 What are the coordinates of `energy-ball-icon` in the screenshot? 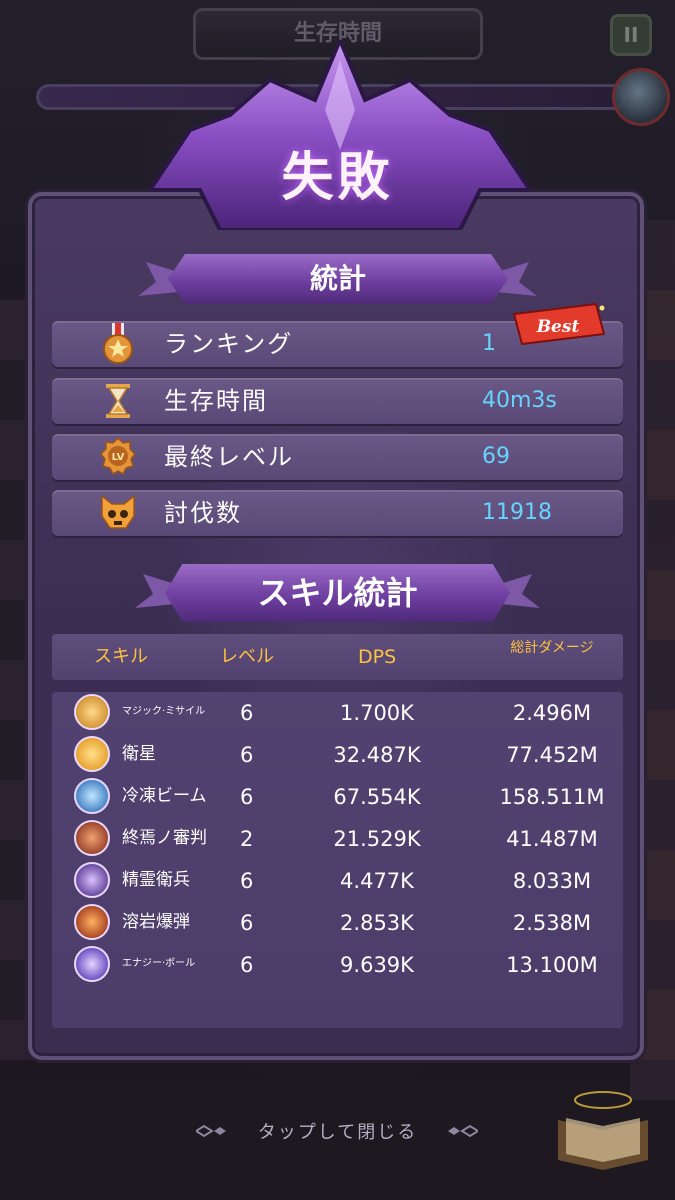 It's located at (92, 964).